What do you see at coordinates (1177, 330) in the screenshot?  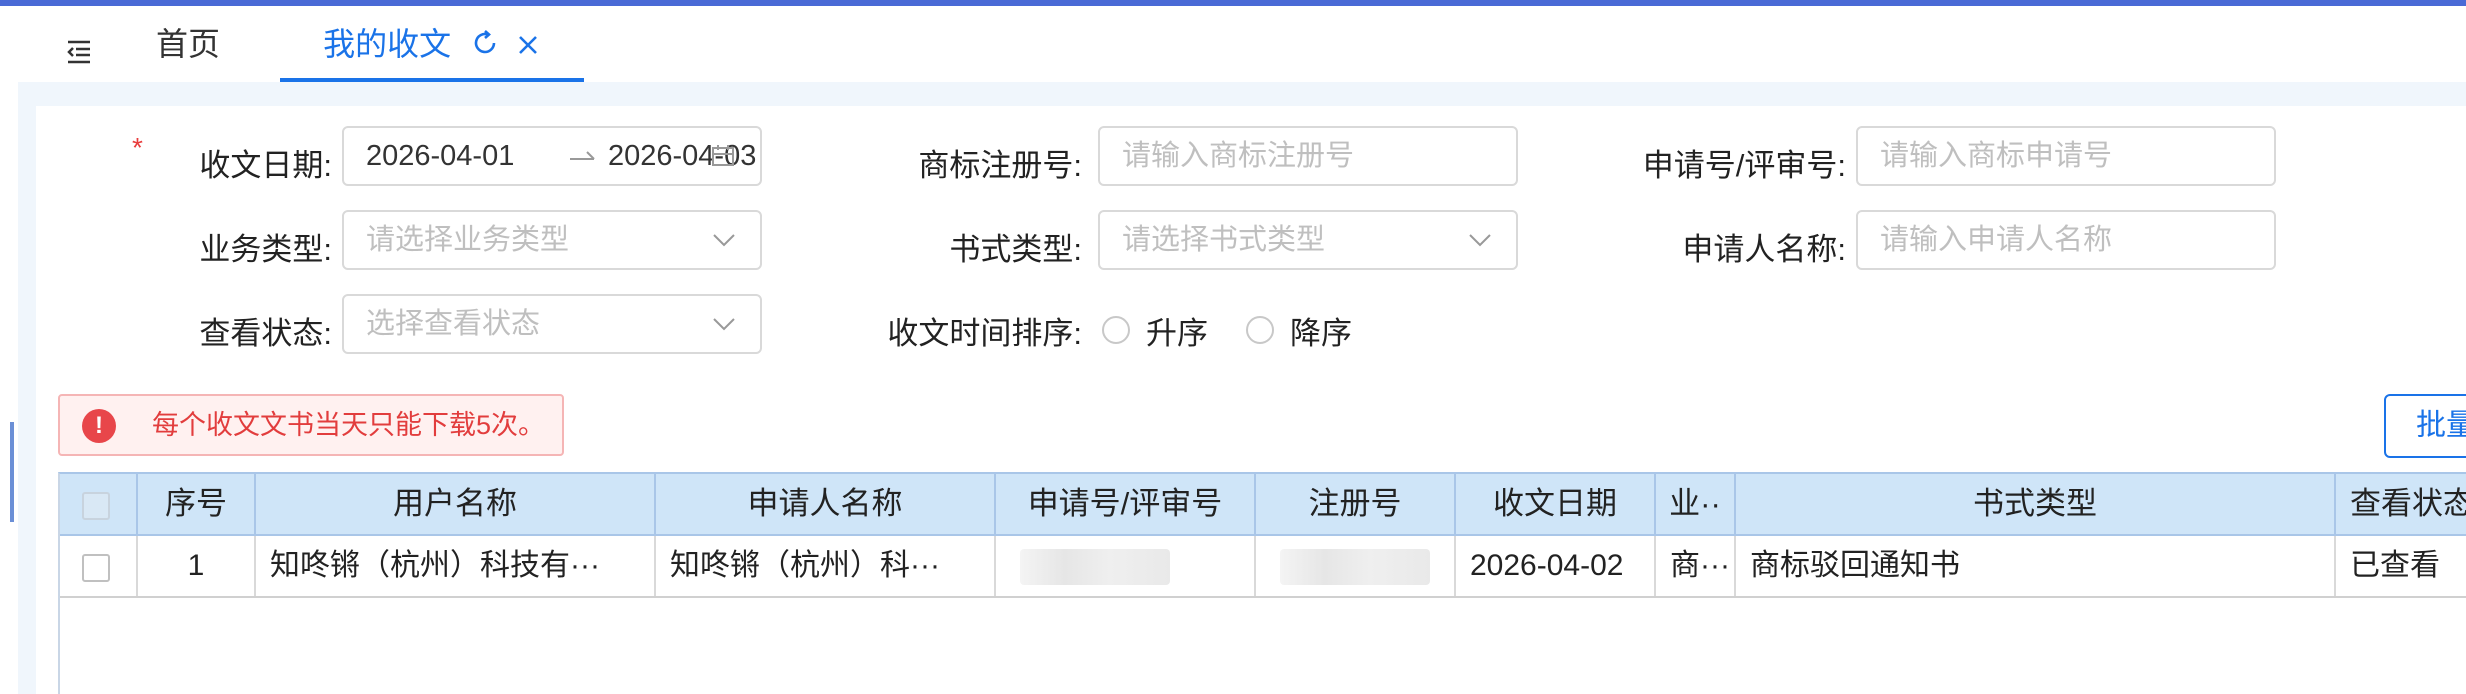 I see `sort-asc-label: 升序` at bounding box center [1177, 330].